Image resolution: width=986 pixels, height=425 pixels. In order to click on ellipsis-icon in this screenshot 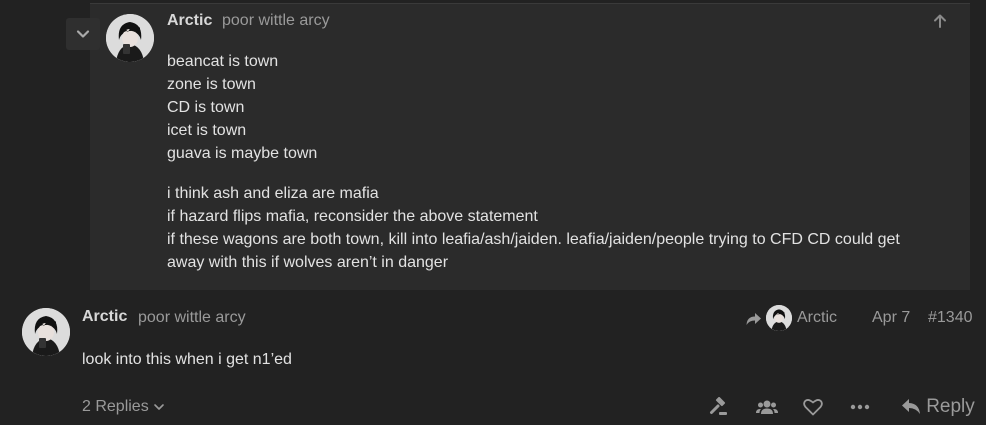, I will do `click(860, 407)`.